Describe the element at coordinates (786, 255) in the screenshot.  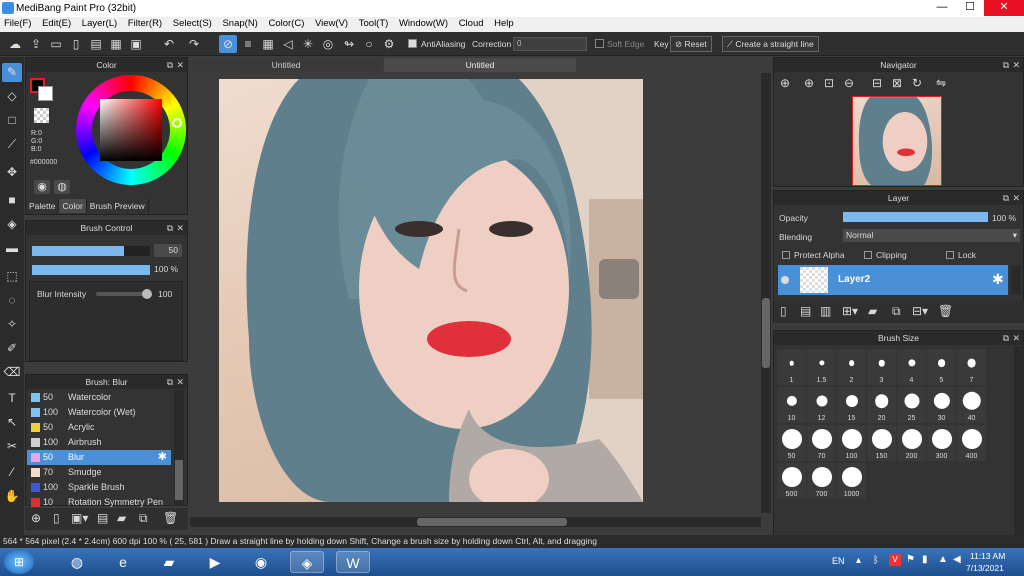
I see `protect-alpha-checkbox` at that location.